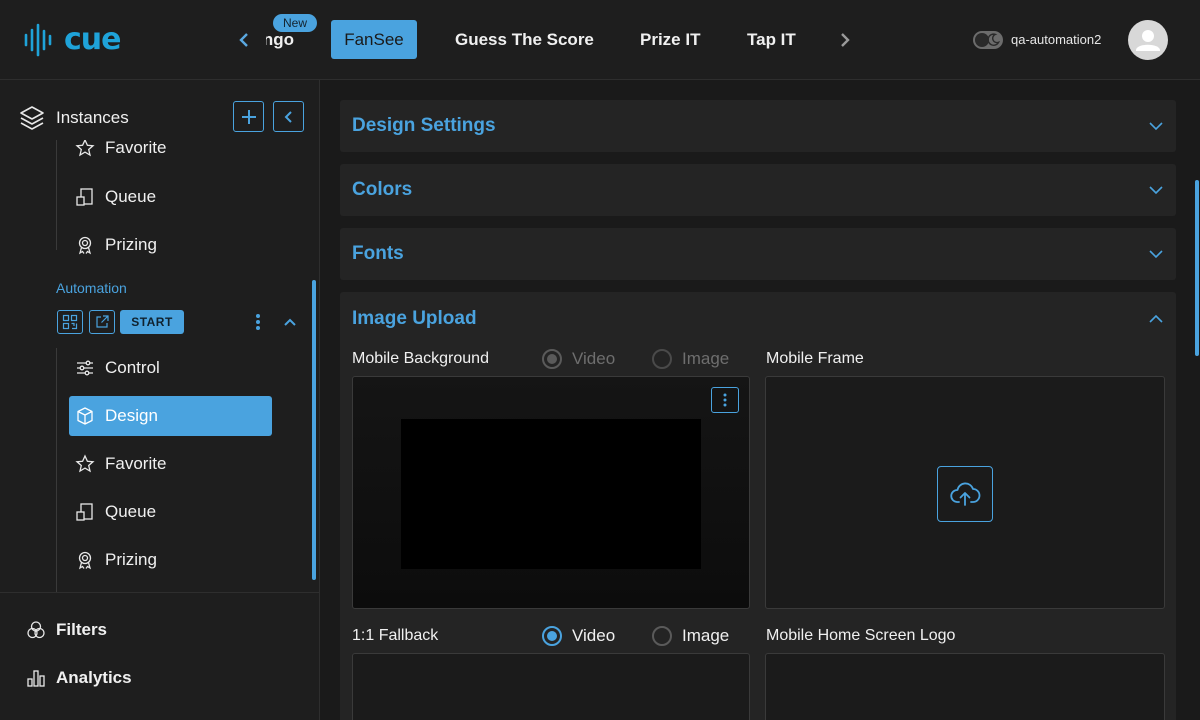 The image size is (1200, 720). What do you see at coordinates (374, 39) in the screenshot?
I see `tab-fansee: FanSee` at bounding box center [374, 39].